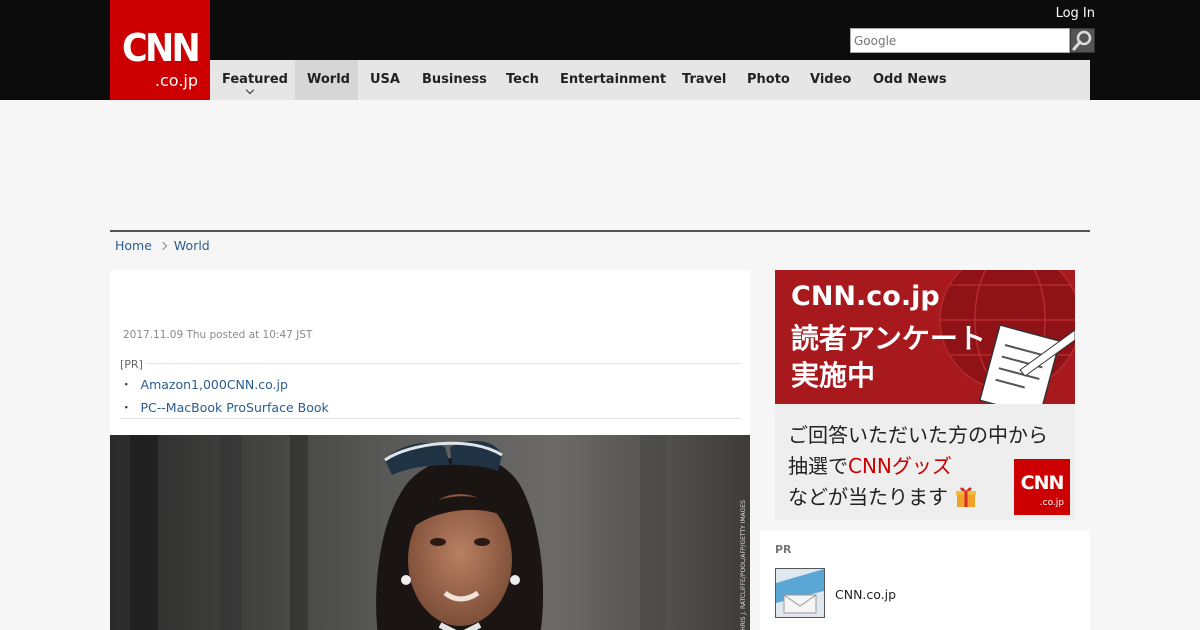 This screenshot has width=1200, height=630. What do you see at coordinates (600, 231) in the screenshot?
I see `breadcrumb-divider` at bounding box center [600, 231].